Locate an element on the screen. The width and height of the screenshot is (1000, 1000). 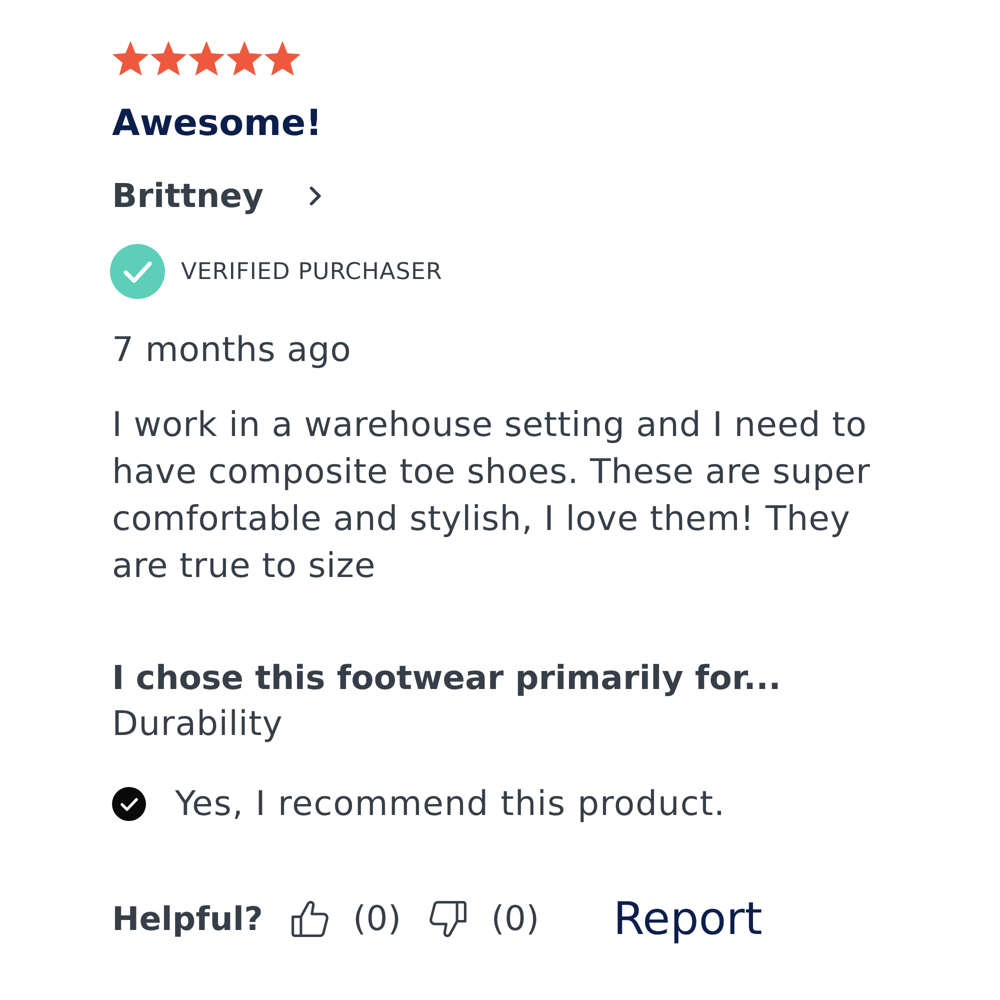
recommendation-text: Yes, I recommend this product. is located at coordinates (450, 804).